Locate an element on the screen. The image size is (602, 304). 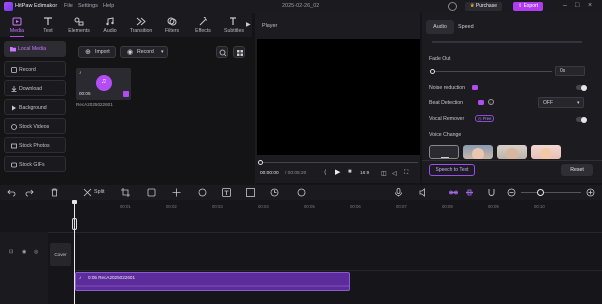
player-screen is located at coordinates (338, 97).